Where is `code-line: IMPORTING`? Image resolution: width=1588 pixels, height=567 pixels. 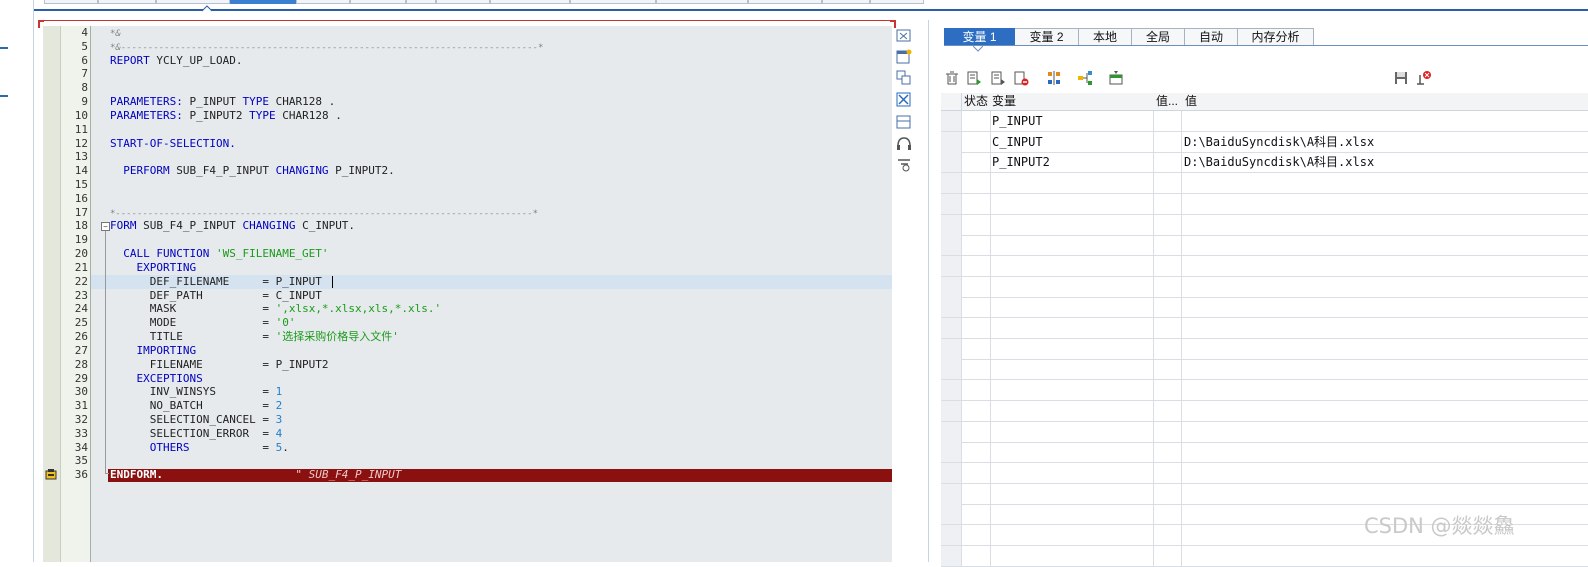
code-line: IMPORTING is located at coordinates (153, 351).